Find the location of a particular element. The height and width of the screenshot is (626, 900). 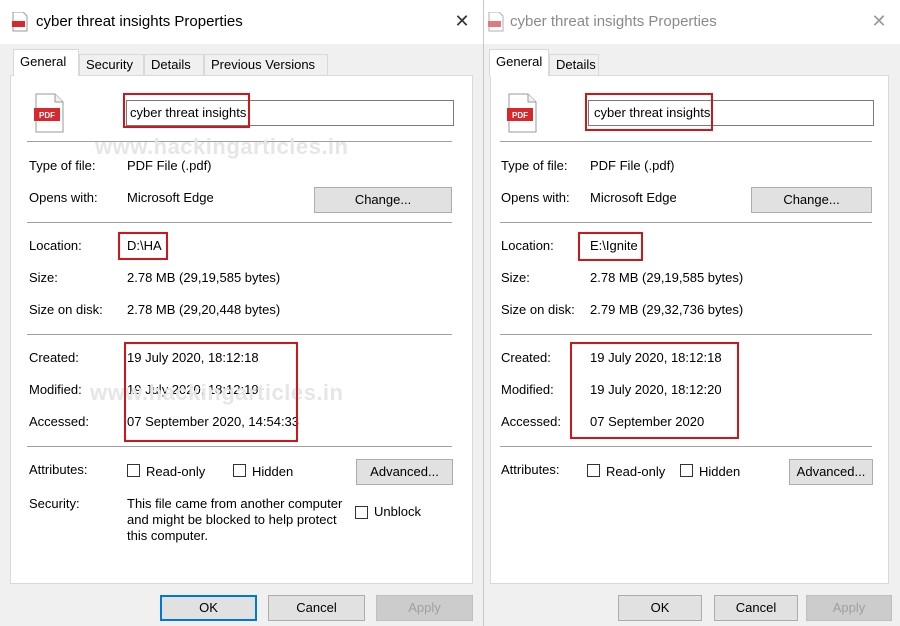

security-message-line: and might be blocked to help protect is located at coordinates (232, 519).